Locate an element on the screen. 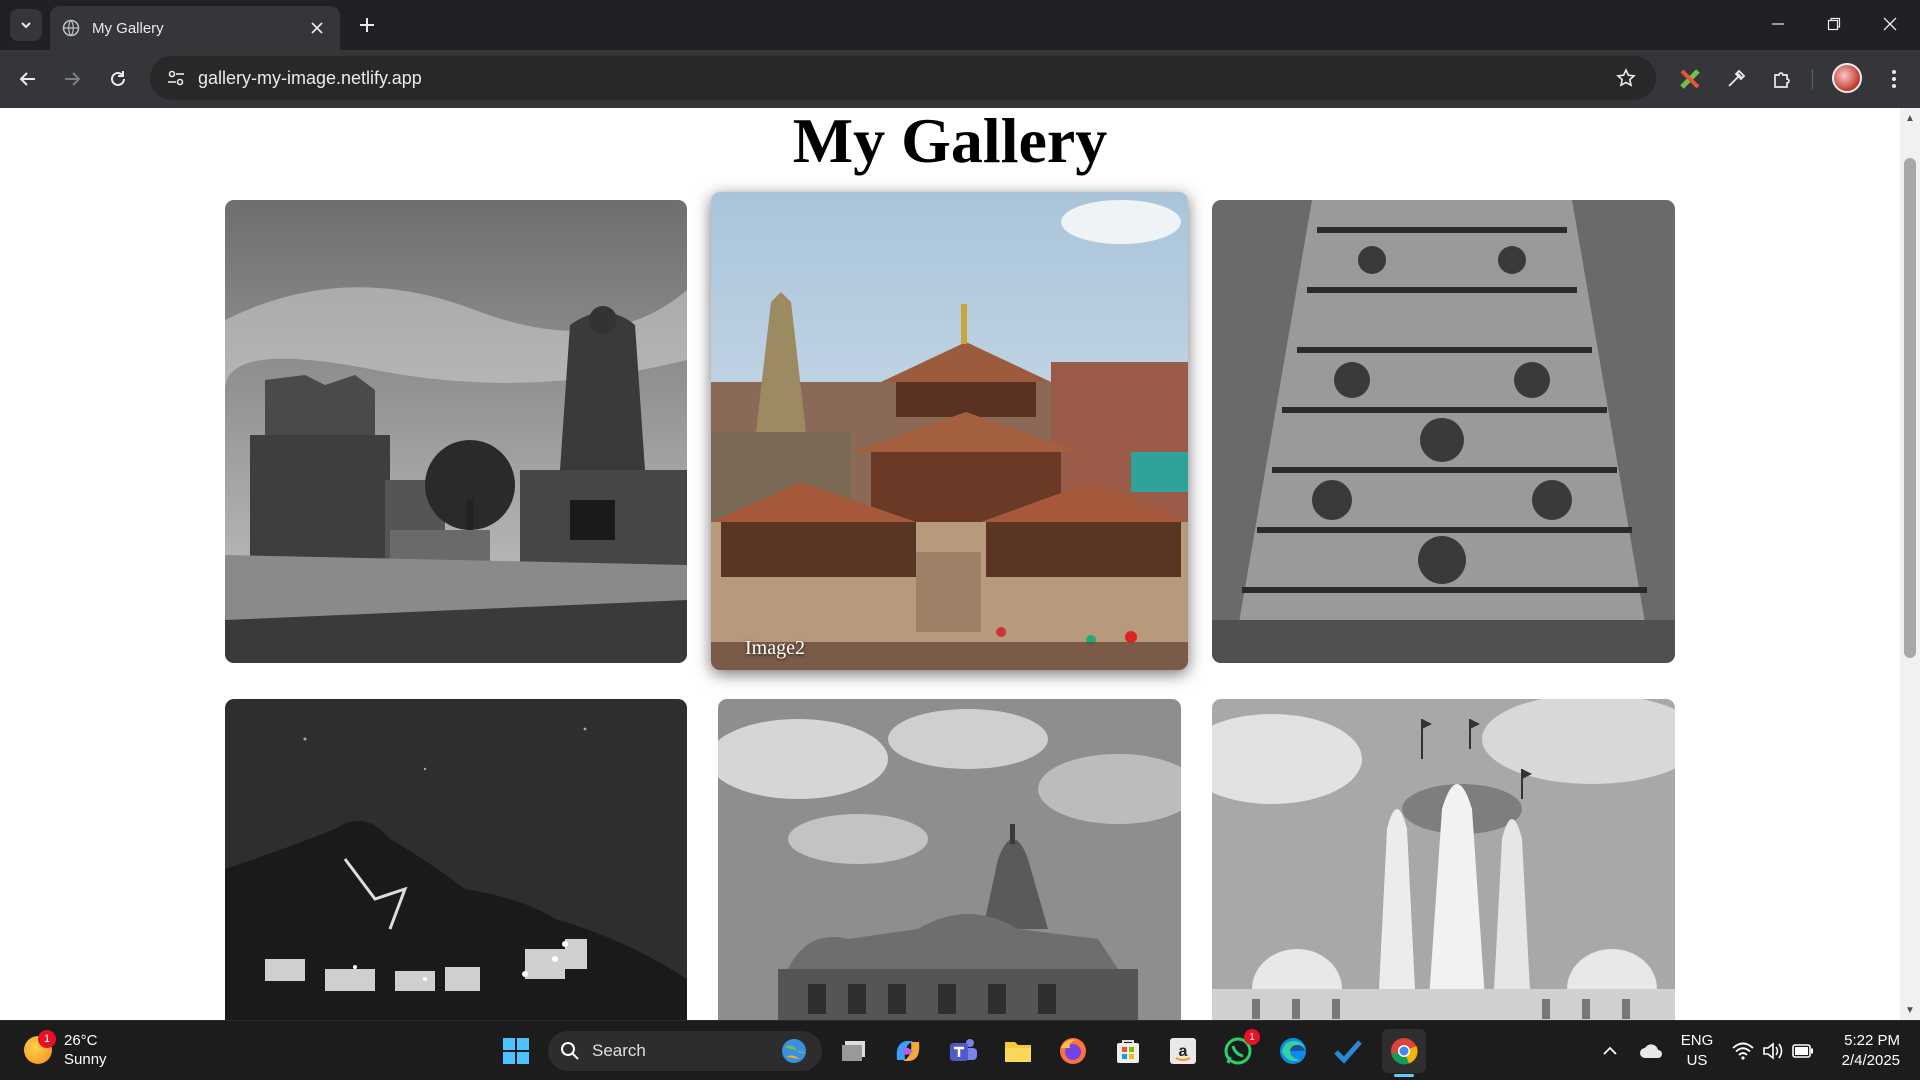 This screenshot has height=1080, width=1920. battery-button is located at coordinates (1803, 1050).